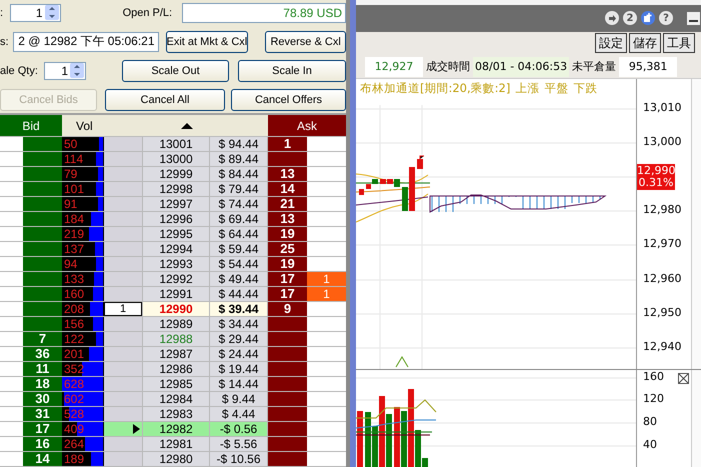  Describe the element at coordinates (693, 18) in the screenshot. I see `minimize-button` at that location.